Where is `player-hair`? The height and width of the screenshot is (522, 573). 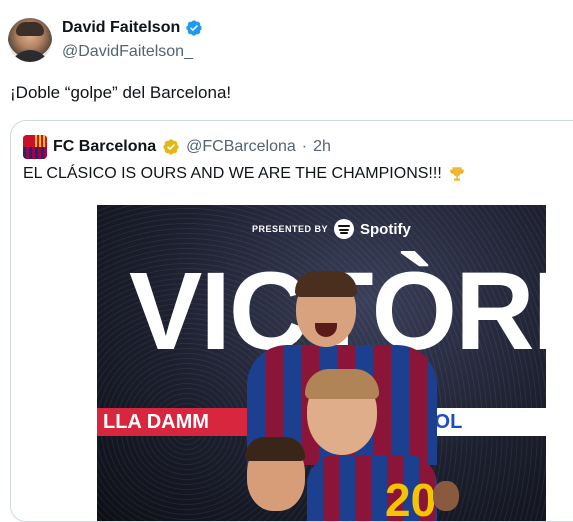 player-hair is located at coordinates (326, 284).